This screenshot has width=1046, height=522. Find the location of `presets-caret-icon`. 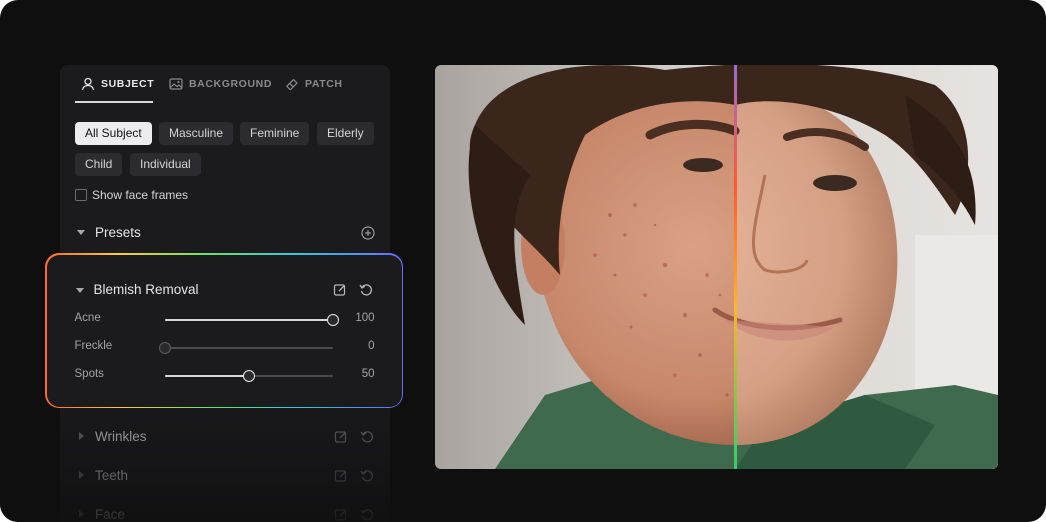

presets-caret-icon is located at coordinates (81, 232).